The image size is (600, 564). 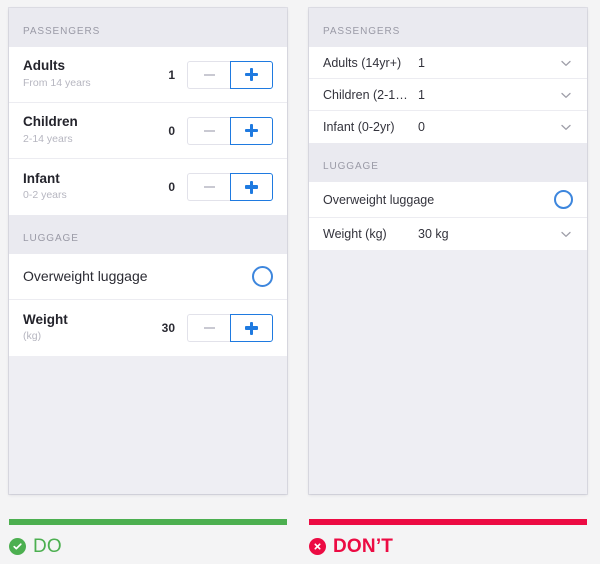 What do you see at coordinates (448, 127) in the screenshot?
I see `select-row-infant: Infant (0-2yr) 0` at bounding box center [448, 127].